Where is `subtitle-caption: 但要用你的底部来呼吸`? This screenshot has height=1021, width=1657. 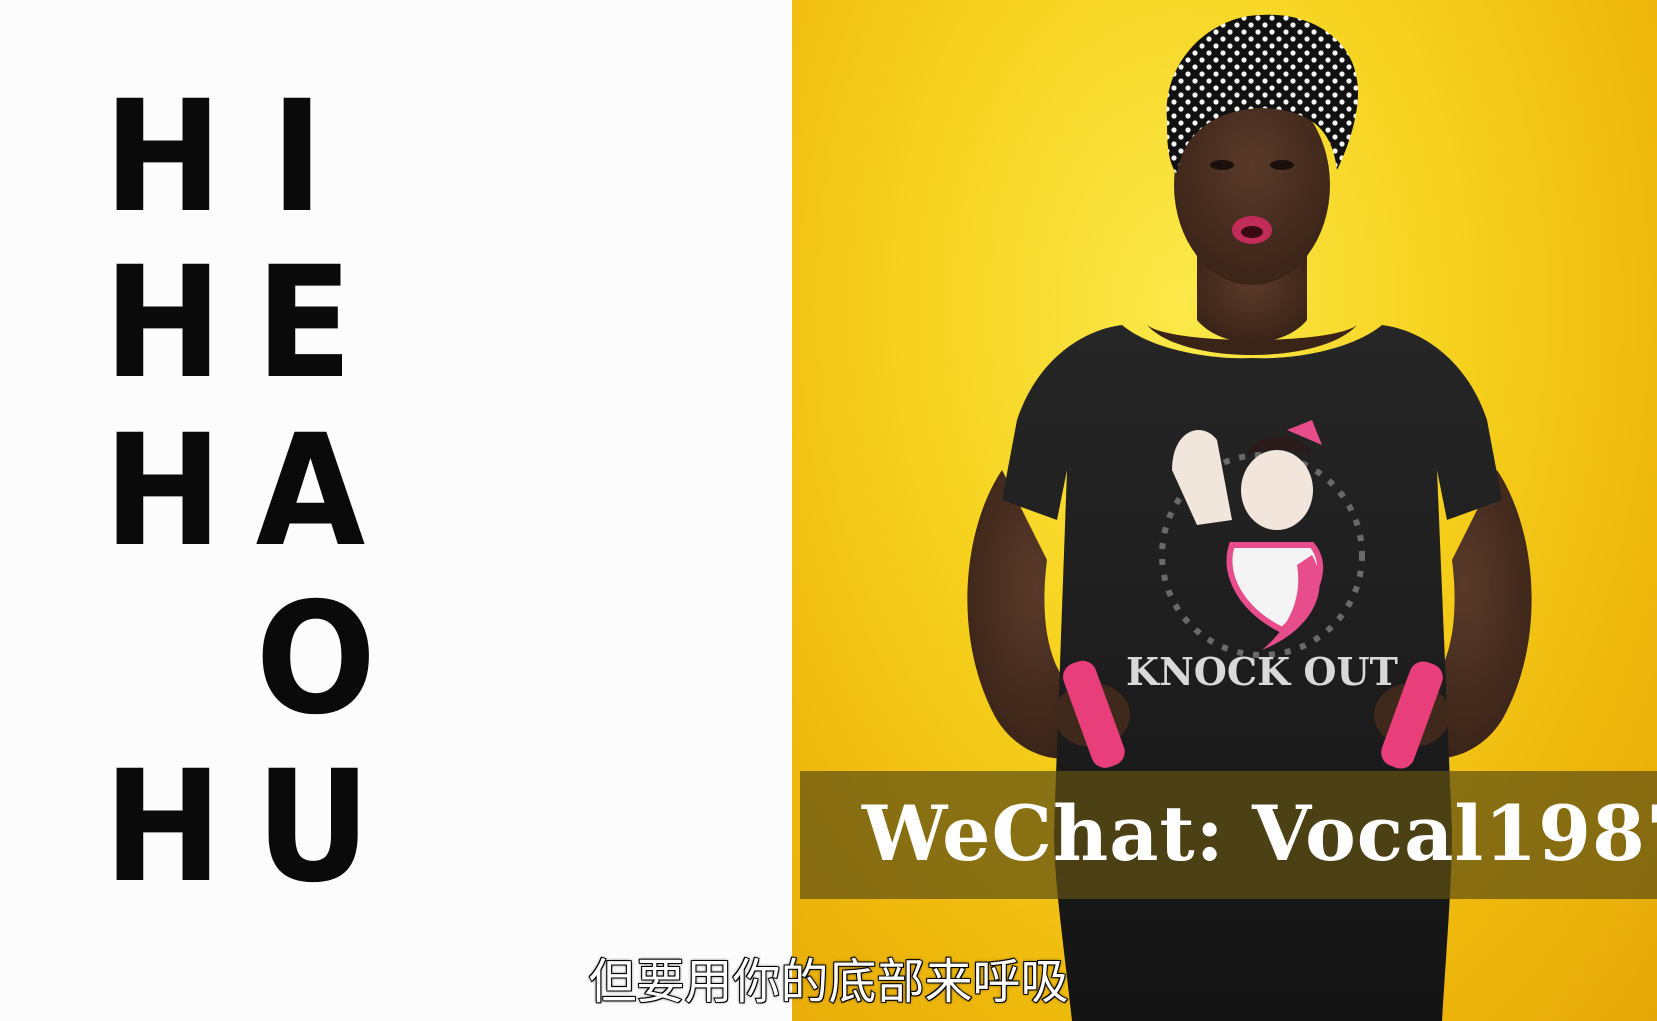 subtitle-caption: 但要用你的底部来呼吸 is located at coordinates (828, 982).